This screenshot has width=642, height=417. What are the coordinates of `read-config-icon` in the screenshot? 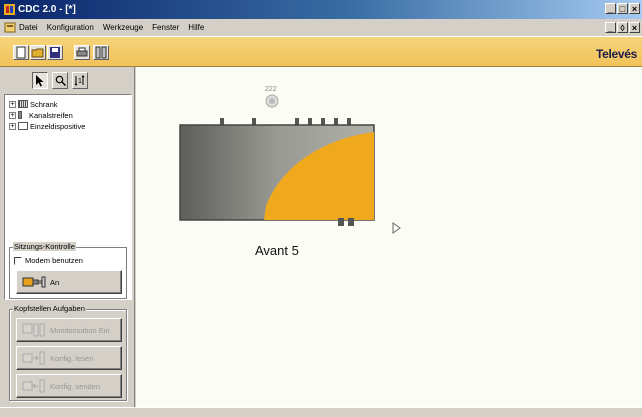 It's located at (33, 358).